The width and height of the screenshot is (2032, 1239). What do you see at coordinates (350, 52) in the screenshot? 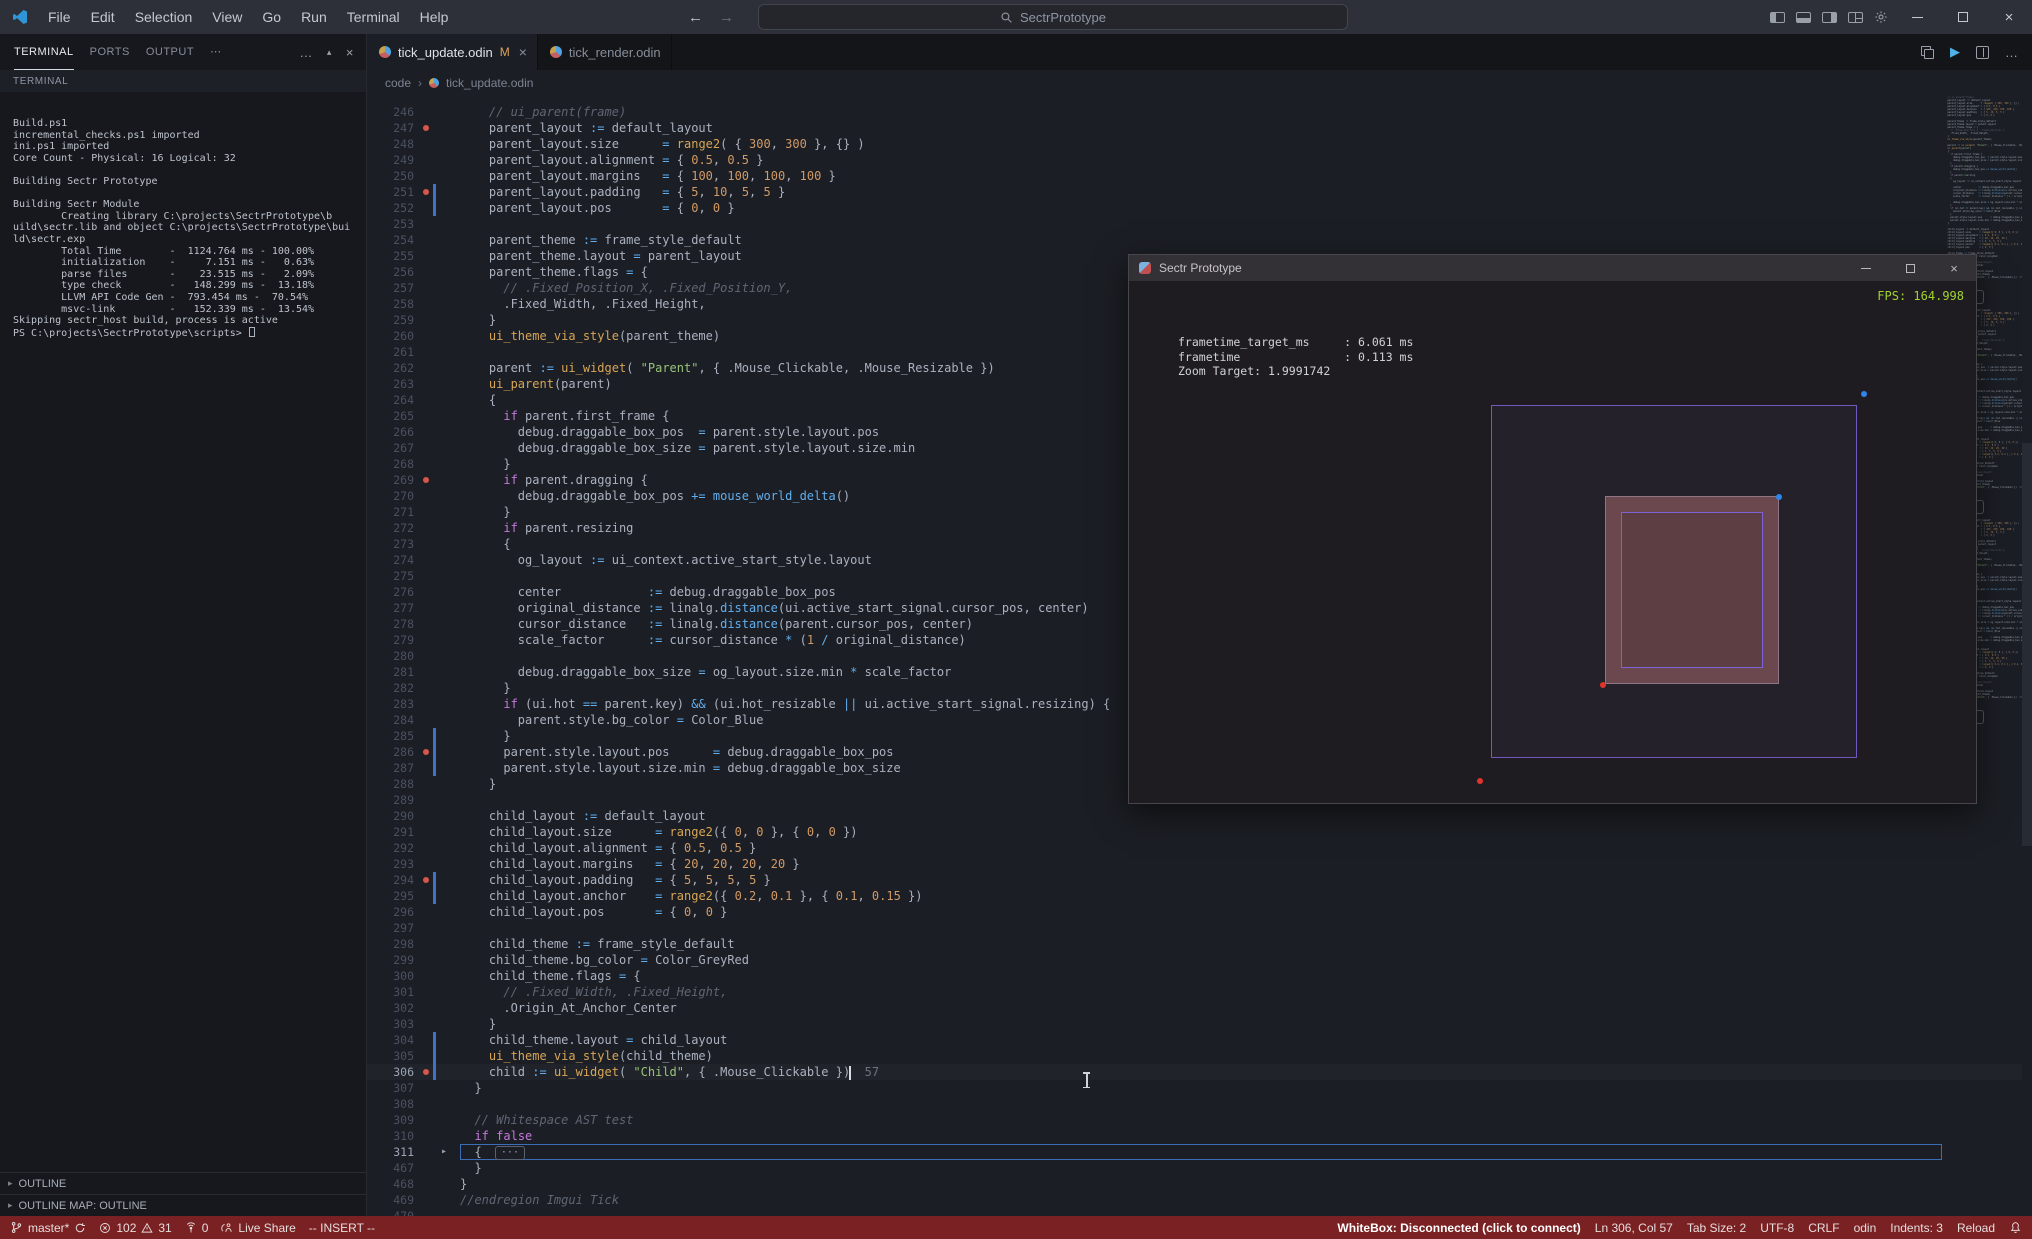
I see `panel-close-icon: ×` at bounding box center [350, 52].